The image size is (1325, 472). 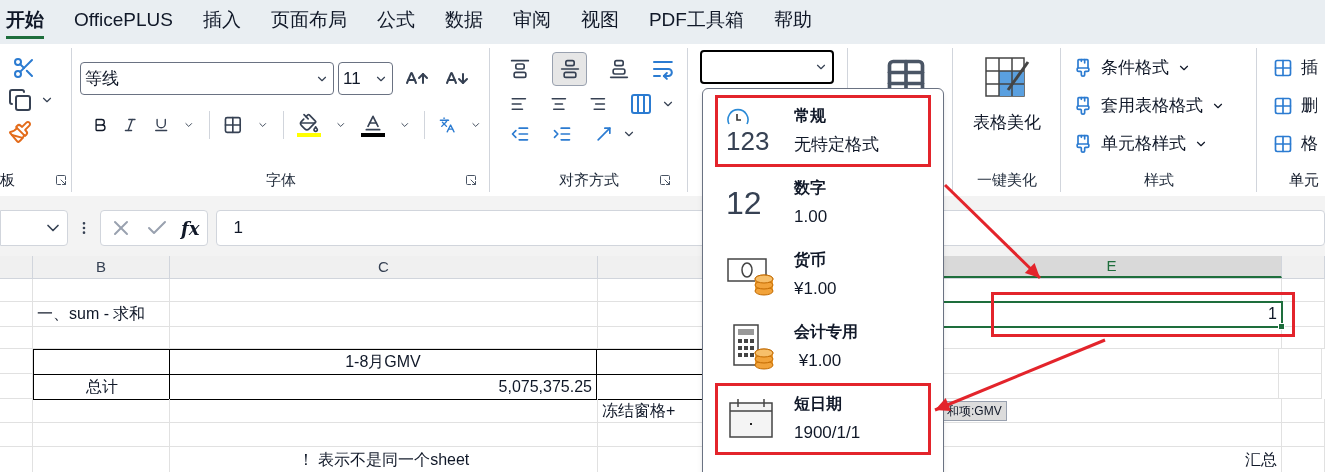 I want to click on option-title: 短日期, so click(x=818, y=404).